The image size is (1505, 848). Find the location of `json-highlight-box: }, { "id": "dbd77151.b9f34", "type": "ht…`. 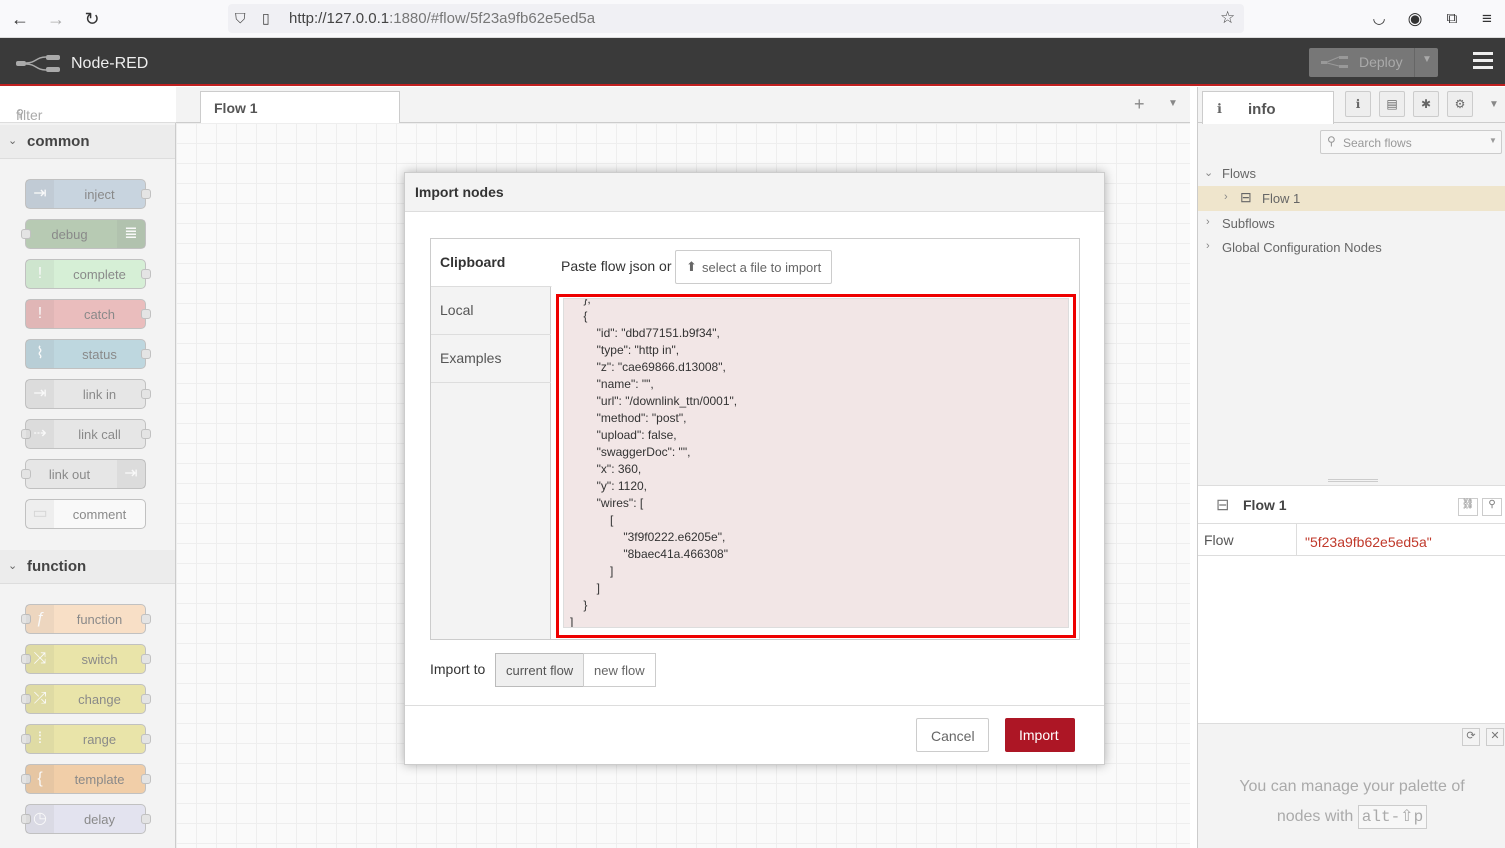

json-highlight-box: }, { "id": "dbd77151.b9f34", "type": "ht… is located at coordinates (816, 466).